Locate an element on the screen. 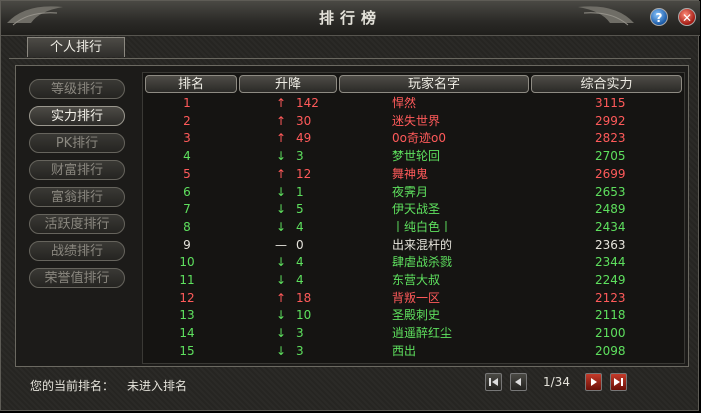 The width and height of the screenshot is (701, 413). table-row: 6 ↓ 1 夜霁月 2653 is located at coordinates (413, 192).